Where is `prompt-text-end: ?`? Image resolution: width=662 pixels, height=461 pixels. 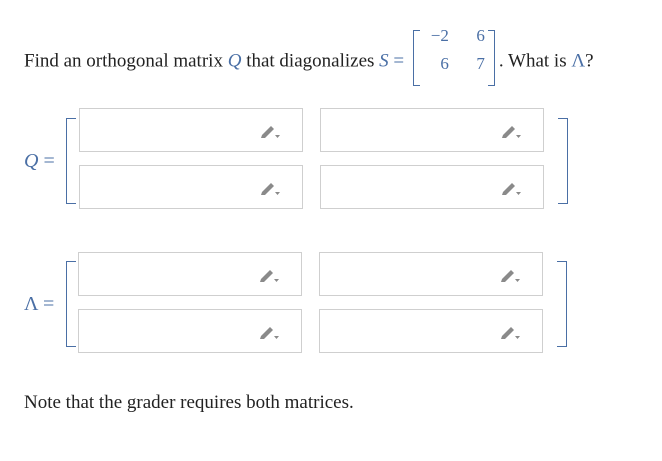
prompt-text-end: ? is located at coordinates (589, 61).